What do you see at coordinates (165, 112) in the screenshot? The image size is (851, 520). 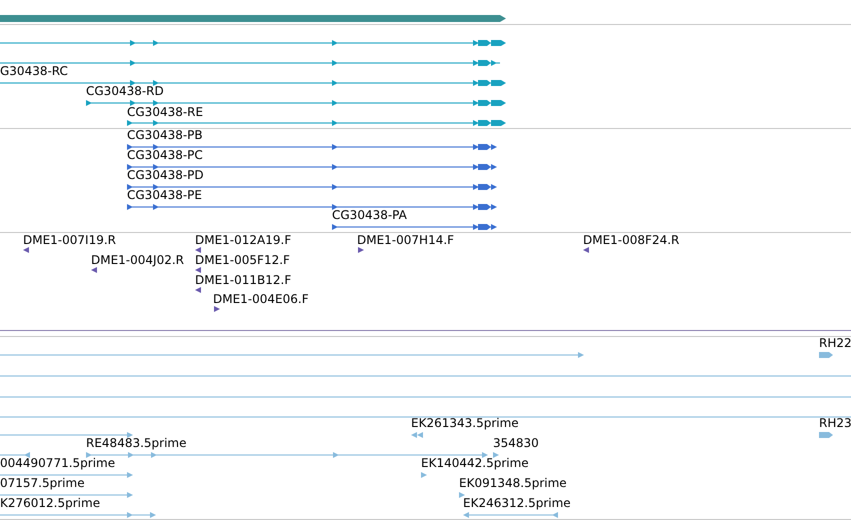 I see `feature-label: CG30438-RE` at bounding box center [165, 112].